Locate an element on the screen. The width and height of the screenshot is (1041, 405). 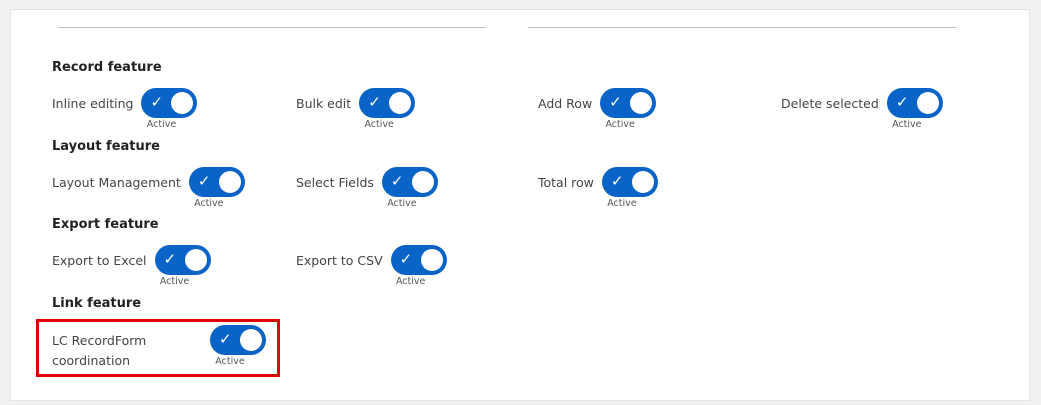
export-excel-toggle: ✓ is located at coordinates (182, 260).